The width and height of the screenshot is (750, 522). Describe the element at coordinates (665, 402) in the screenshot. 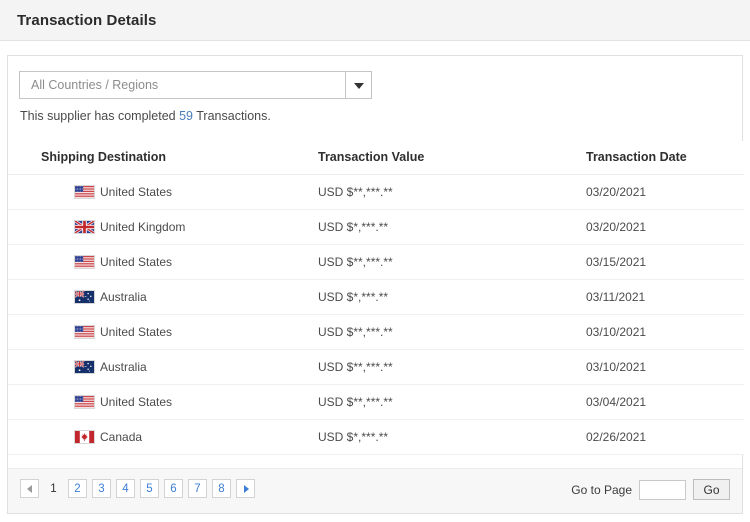

I see `cell-transaction-date: 03/04/2021` at that location.